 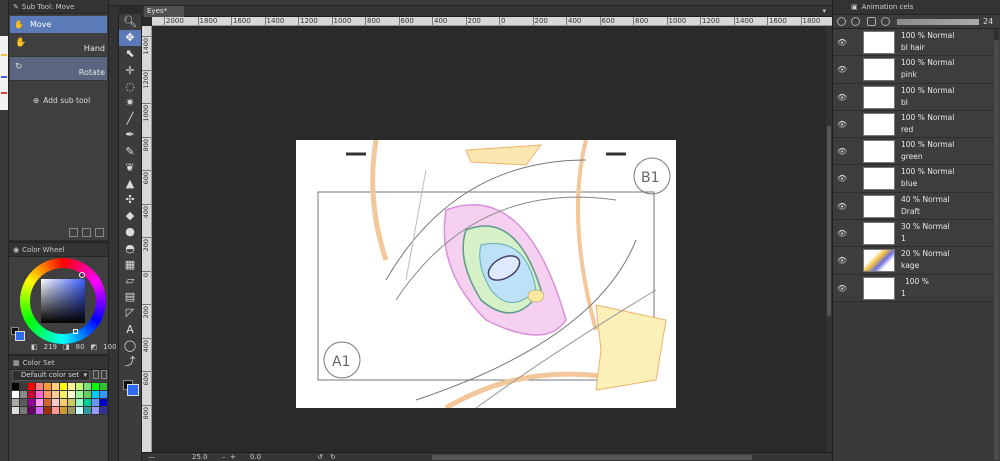 I want to click on decoration-icon: ✣, so click(x=130, y=200).